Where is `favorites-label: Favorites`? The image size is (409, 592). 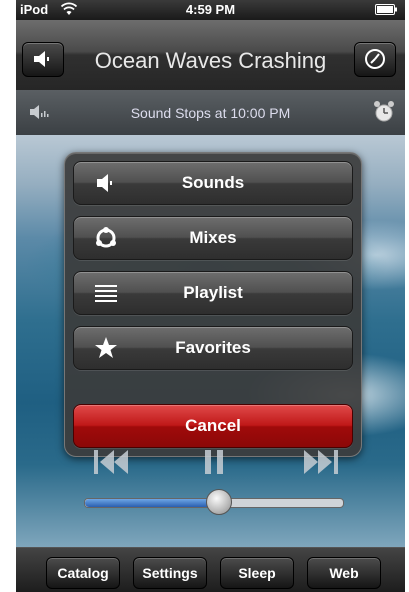 favorites-label: Favorites is located at coordinates (213, 347).